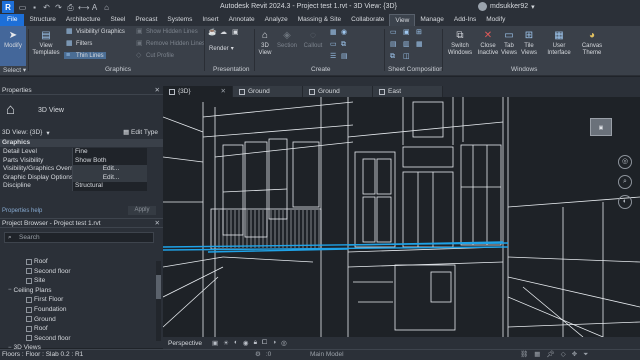  Describe the element at coordinates (524, 355) in the screenshot. I see `select-links-icon: ⛓` at that location.